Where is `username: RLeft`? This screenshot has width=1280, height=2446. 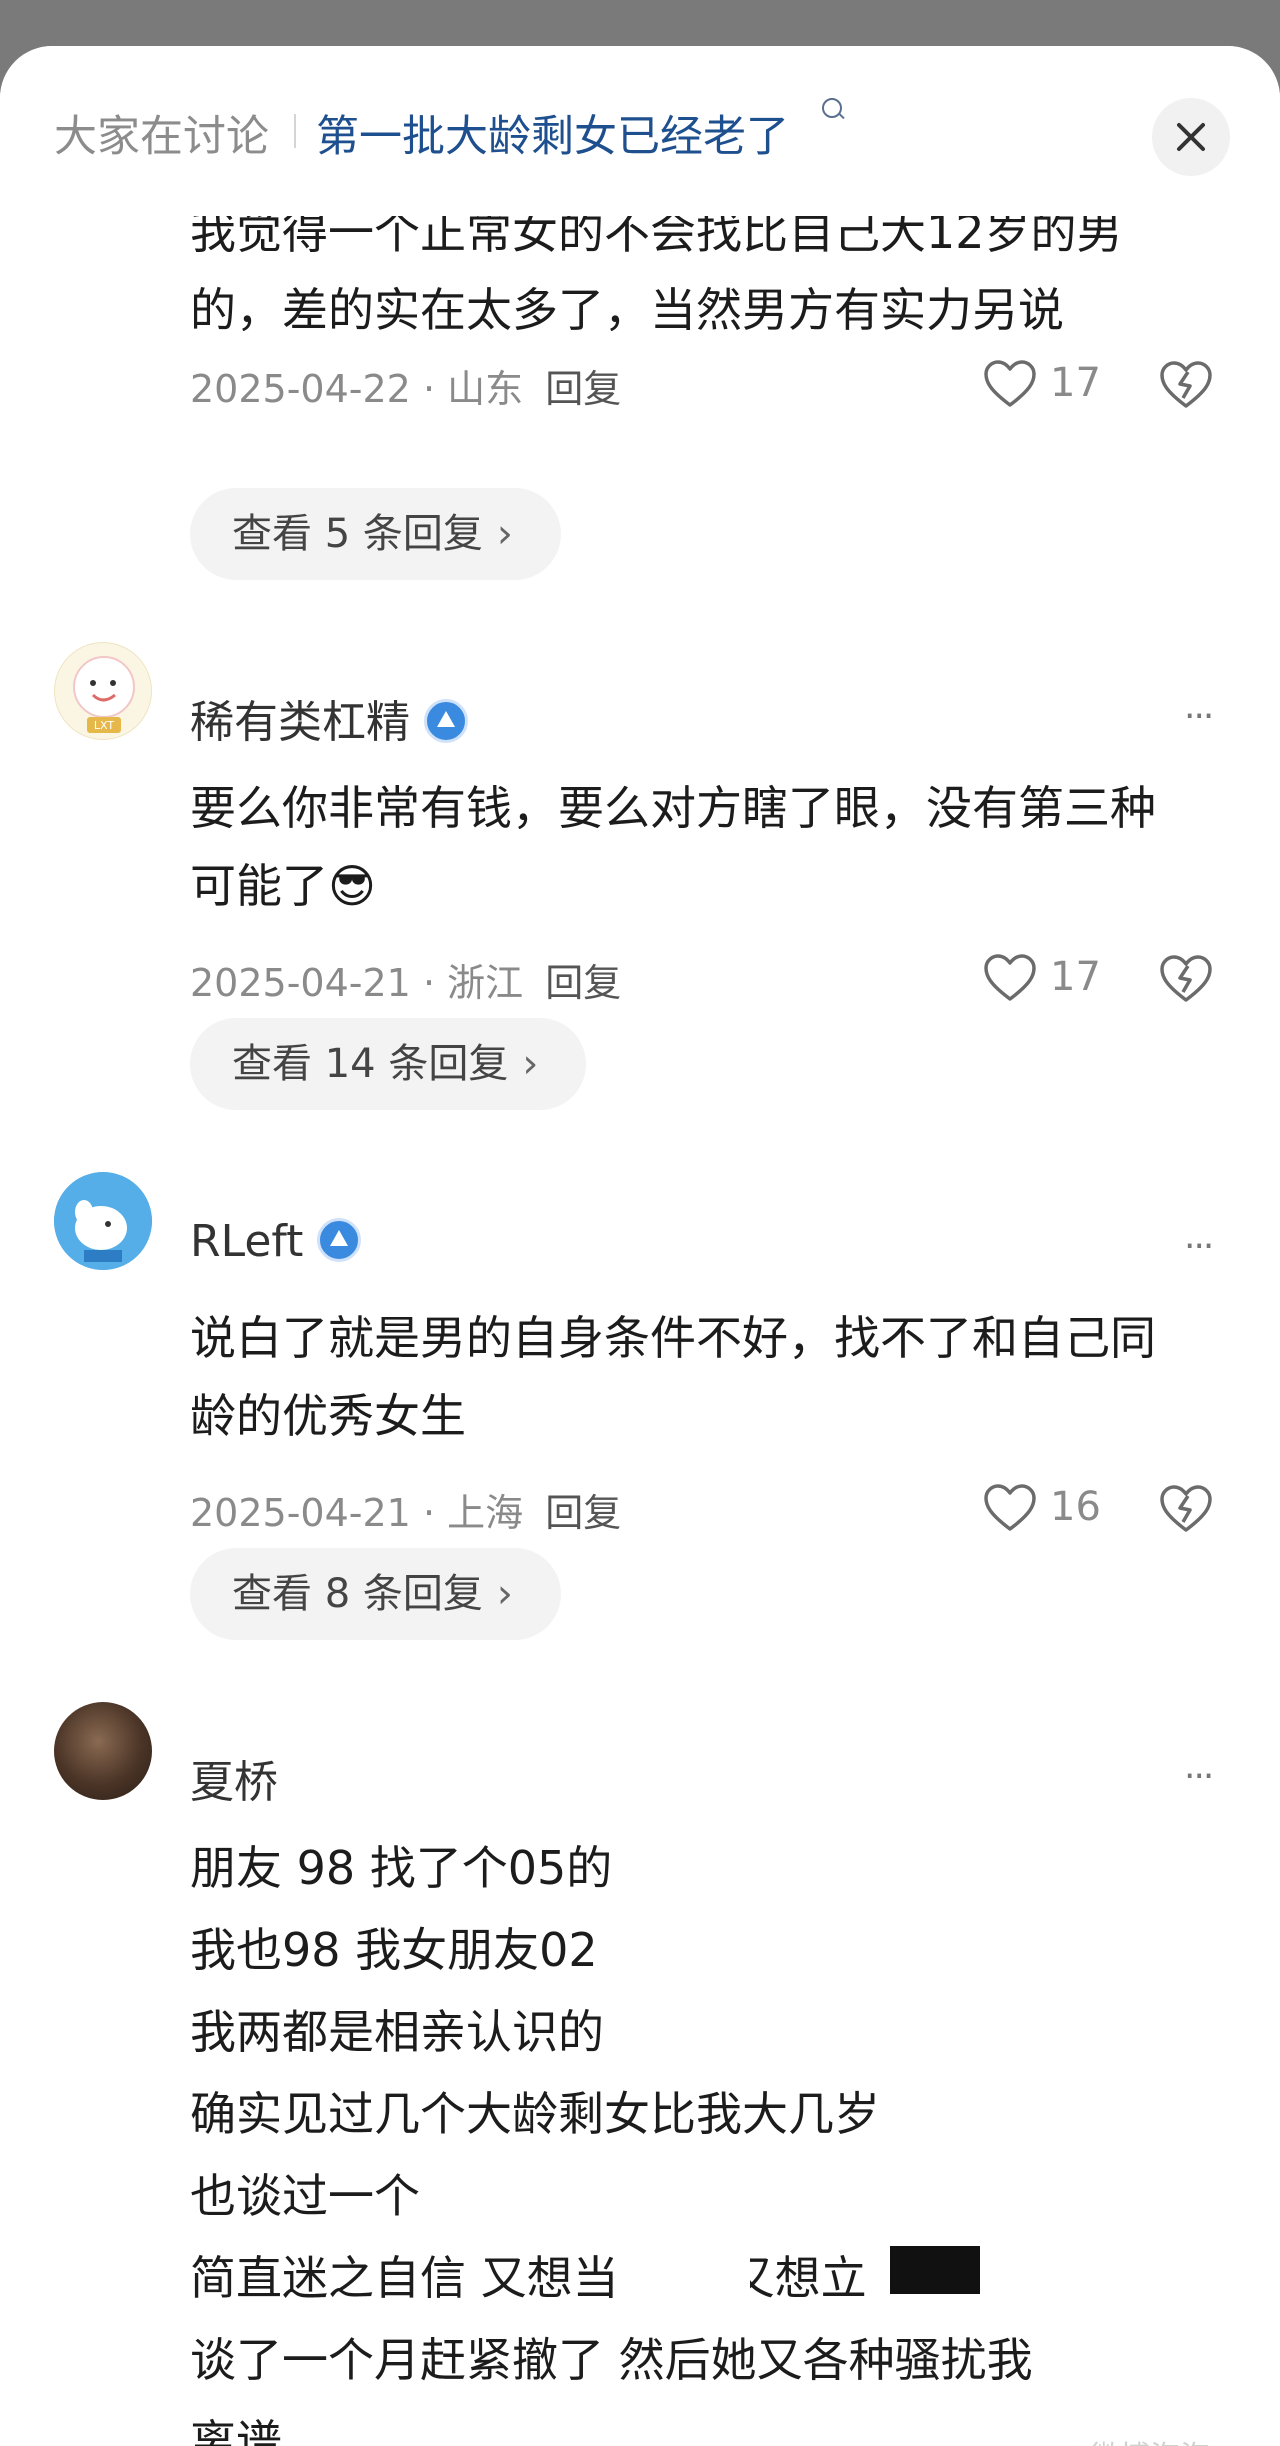
username: RLeft is located at coordinates (276, 1241).